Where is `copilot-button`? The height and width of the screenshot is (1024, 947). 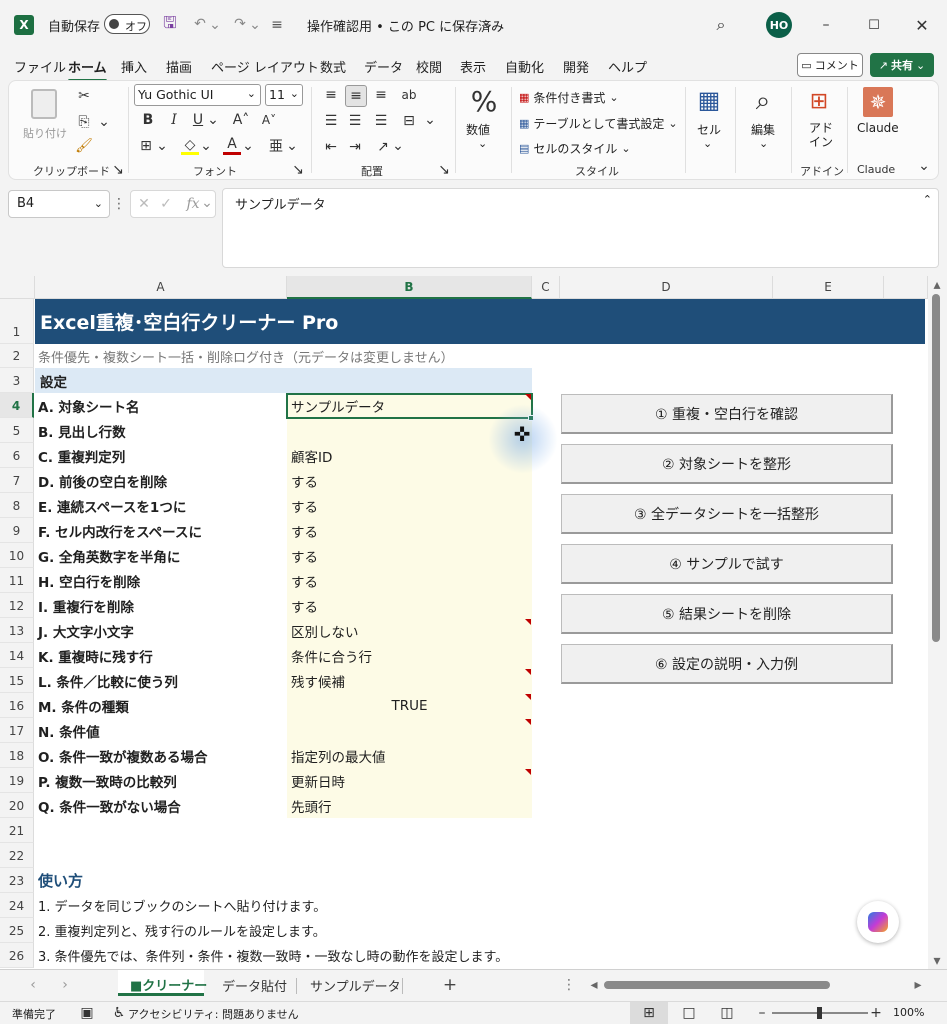
copilot-button is located at coordinates (878, 922).